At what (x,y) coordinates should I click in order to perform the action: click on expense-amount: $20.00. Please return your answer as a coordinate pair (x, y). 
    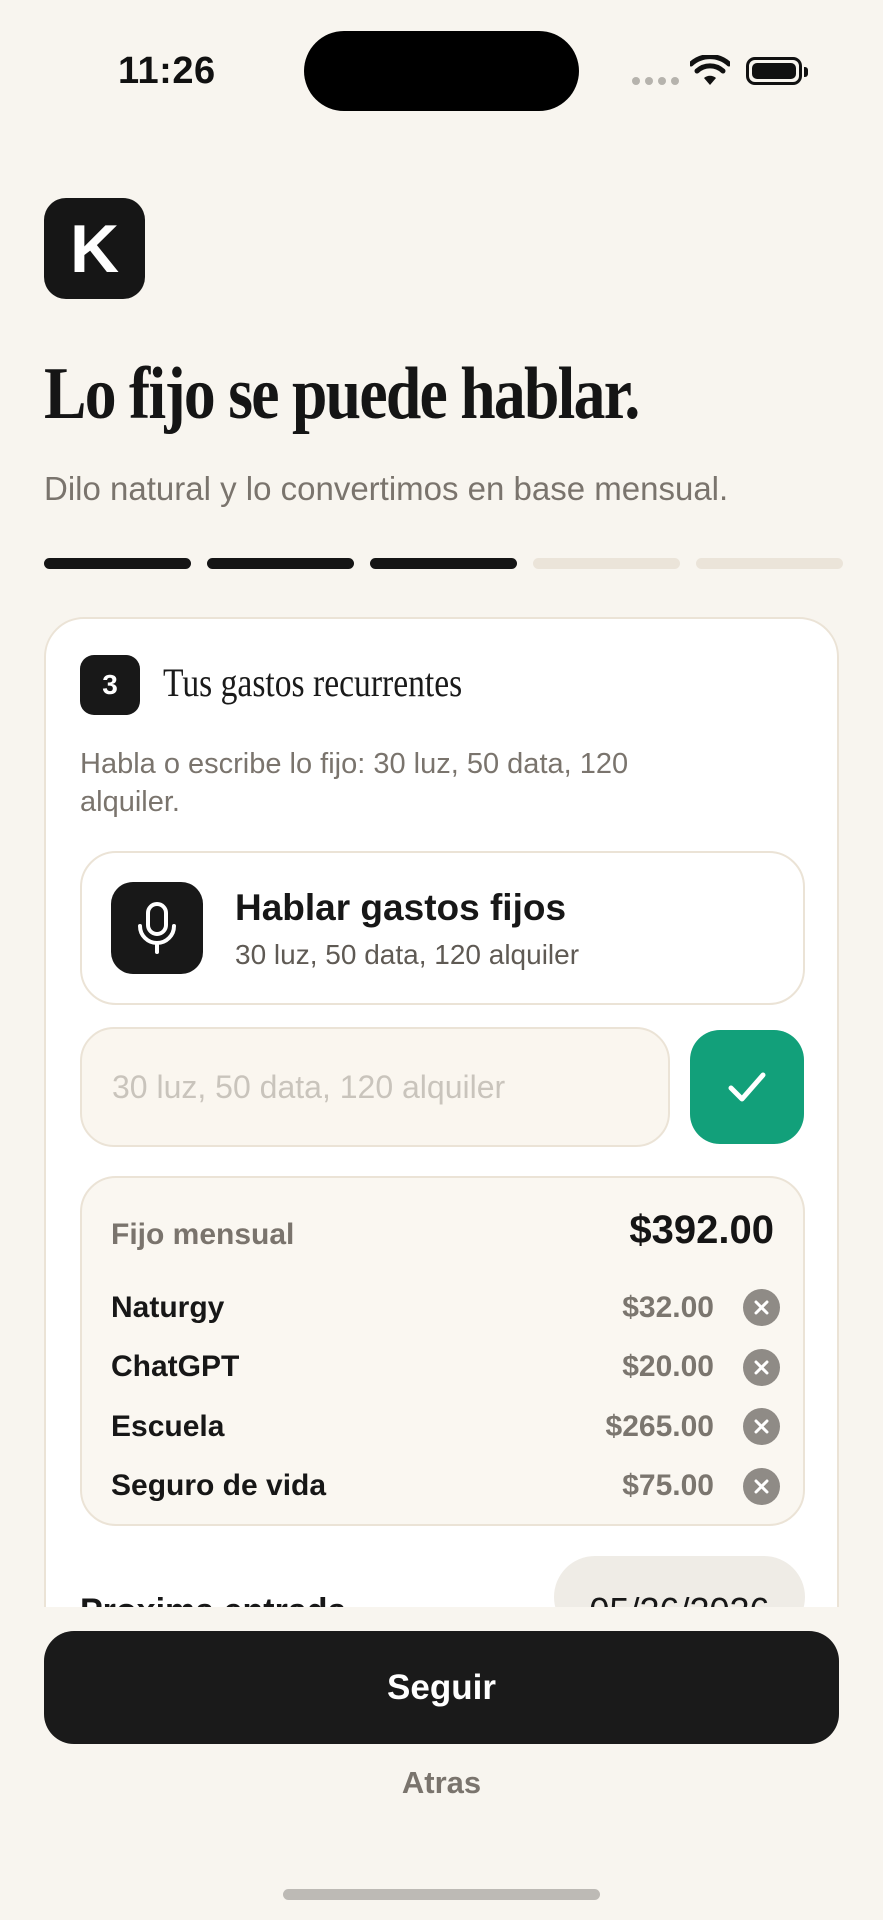
    Looking at the image, I should click on (668, 1367).